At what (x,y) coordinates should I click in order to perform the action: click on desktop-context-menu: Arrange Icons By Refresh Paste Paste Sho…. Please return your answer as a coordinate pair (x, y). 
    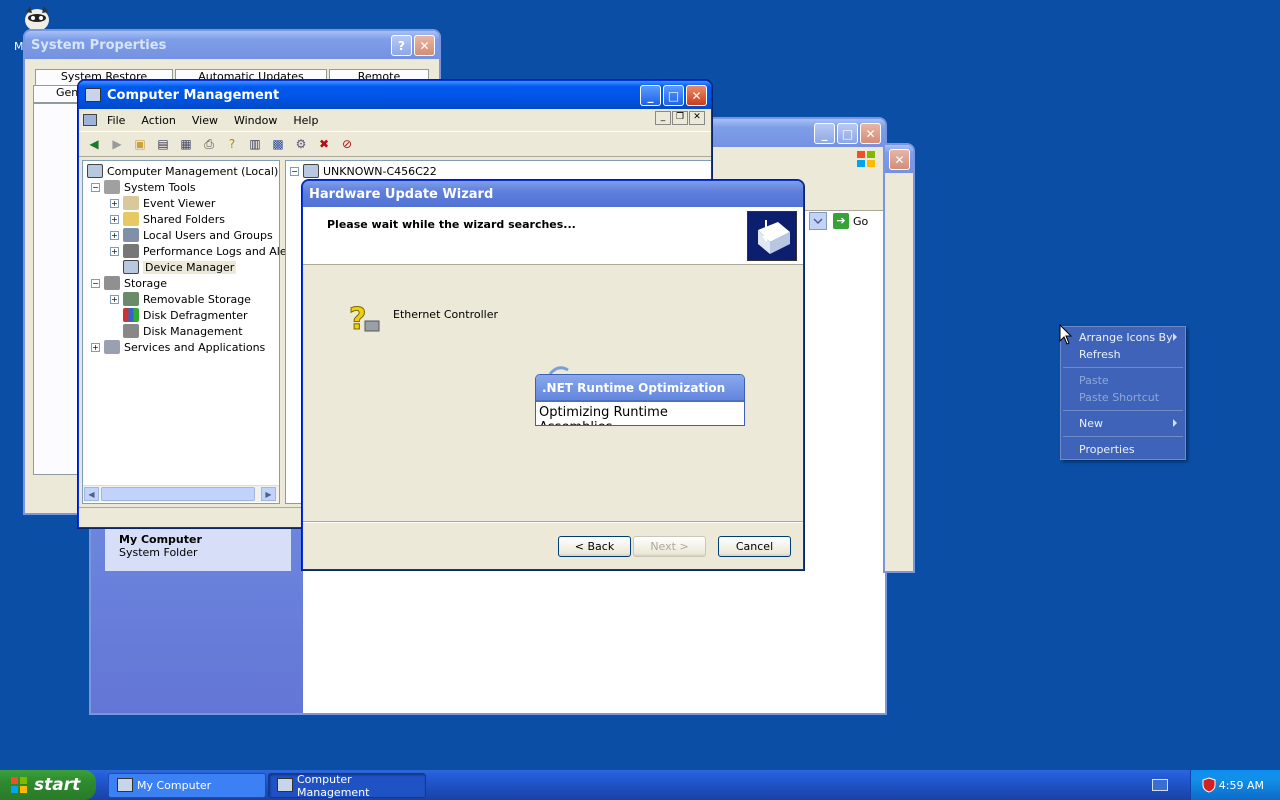
    Looking at the image, I should click on (1123, 393).